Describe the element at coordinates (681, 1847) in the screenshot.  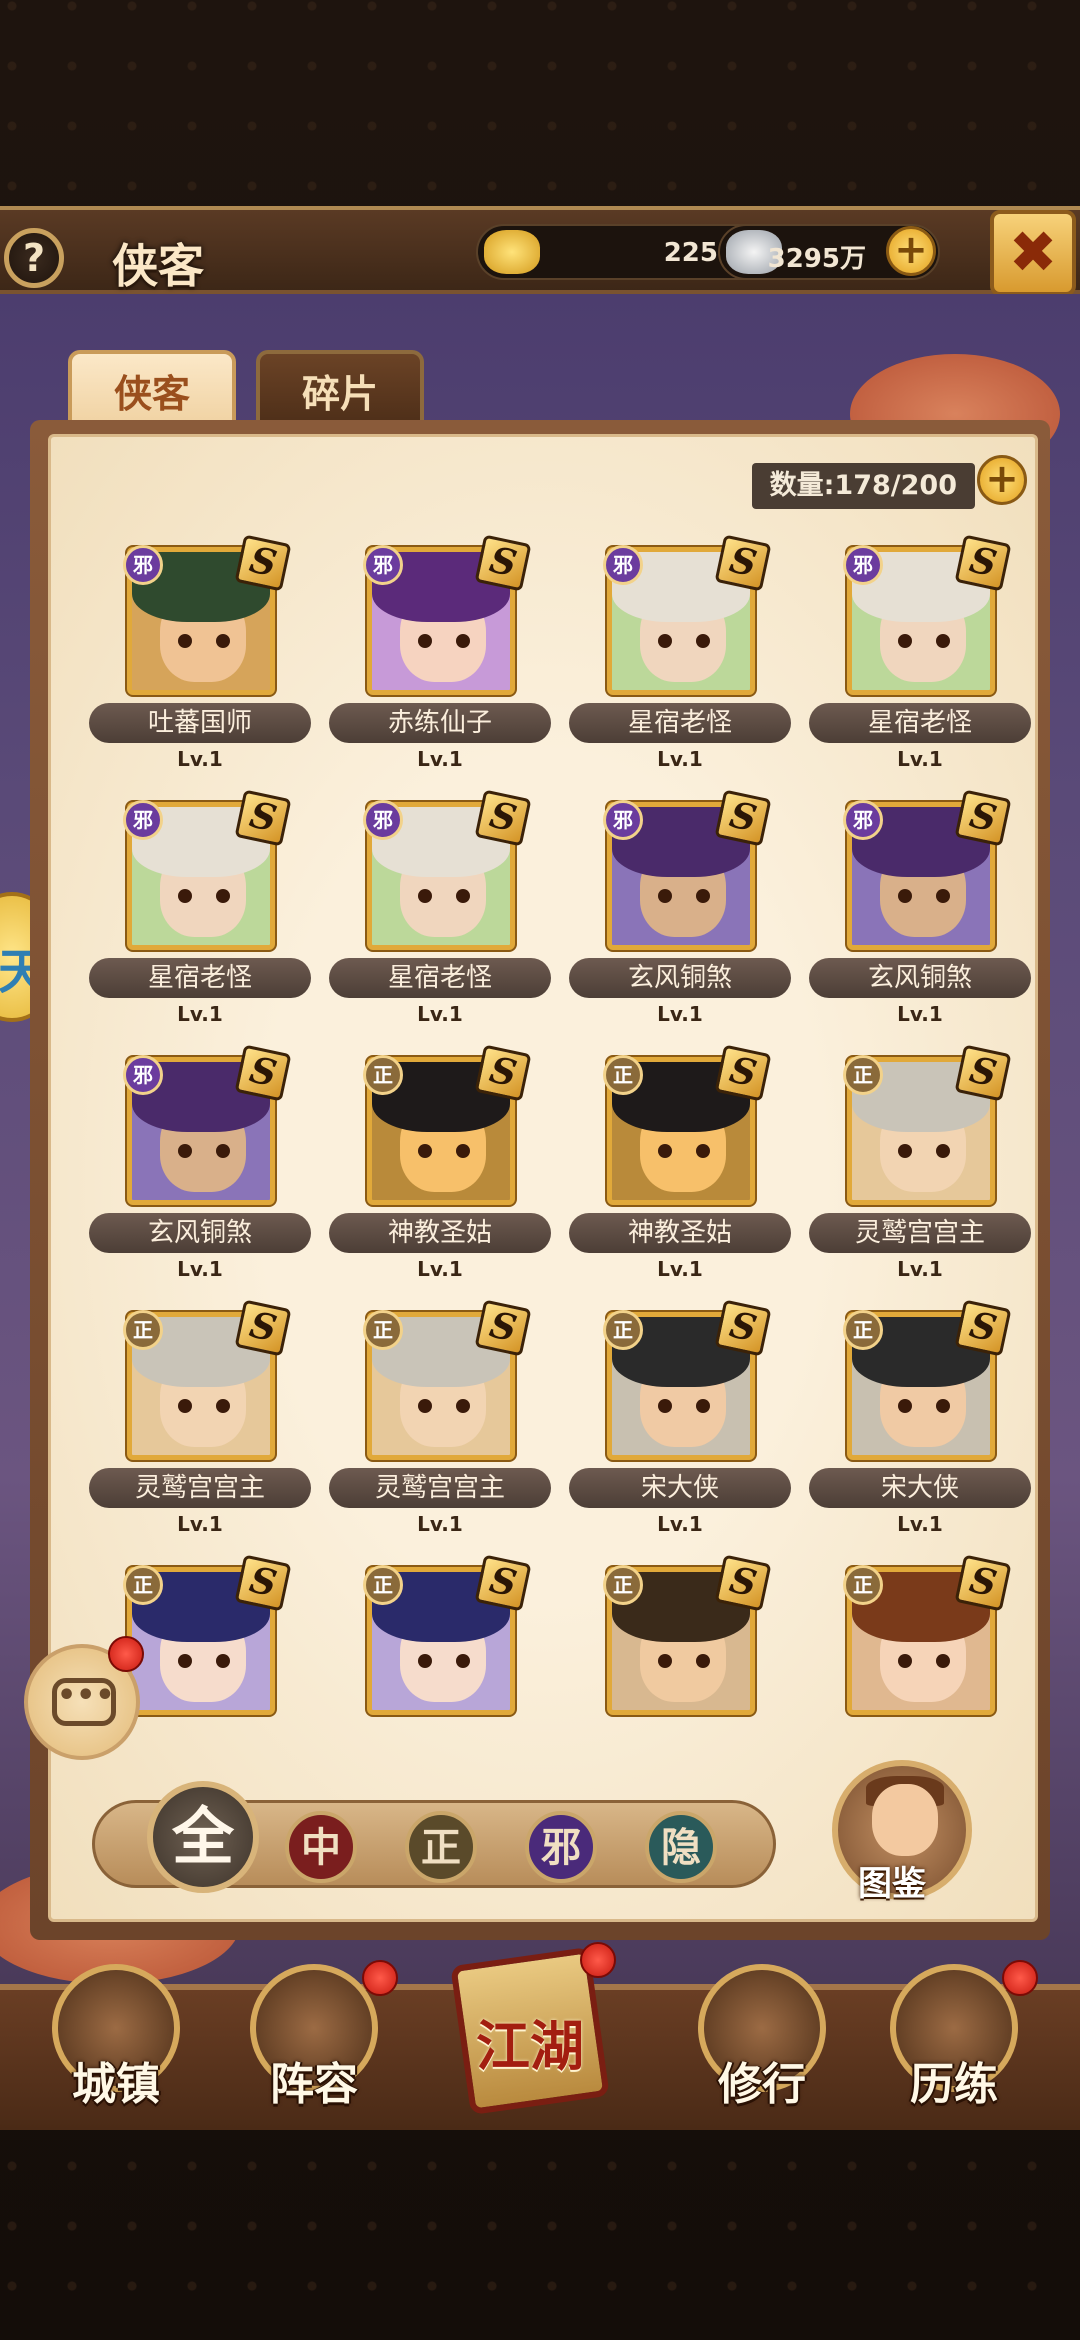
I see `filter-hidden-button: 隐` at that location.